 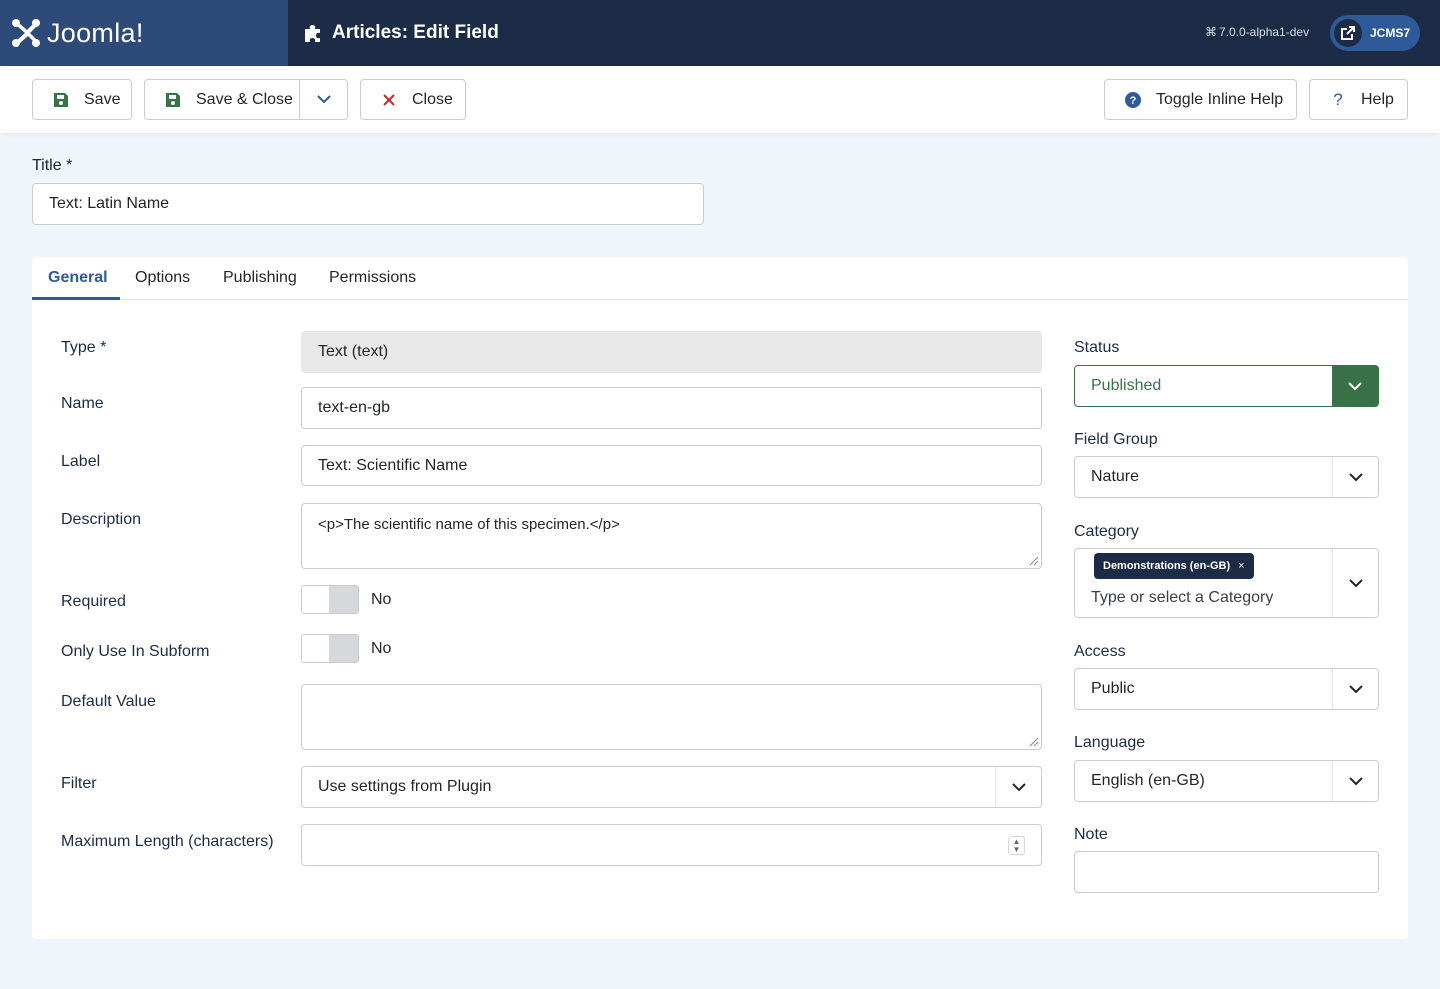 I want to click on save-options-dropdown, so click(x=324, y=99).